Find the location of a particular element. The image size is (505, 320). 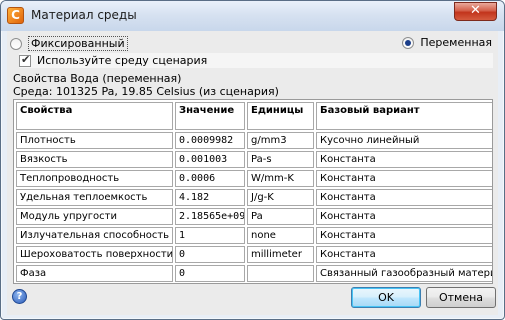

property-cell: Излучательная способность is located at coordinates (94, 235).